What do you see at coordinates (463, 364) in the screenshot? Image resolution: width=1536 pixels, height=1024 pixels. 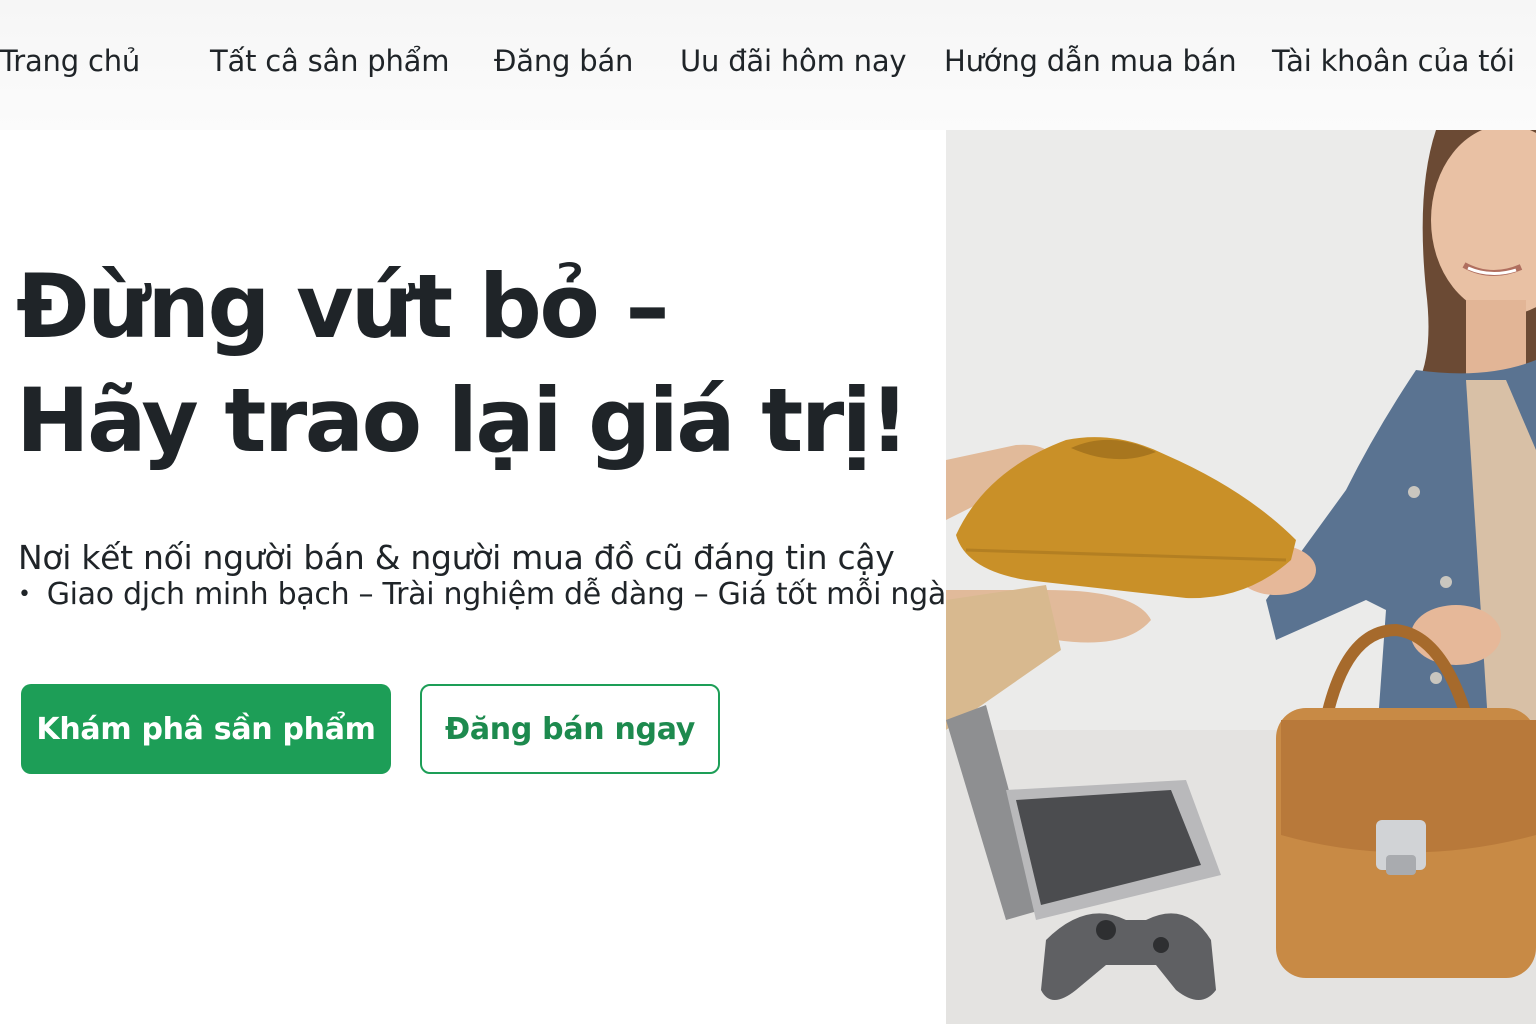 I see `hero-title: Đừng vứt bỏ – Hãy trao lại giá trị!` at bounding box center [463, 364].